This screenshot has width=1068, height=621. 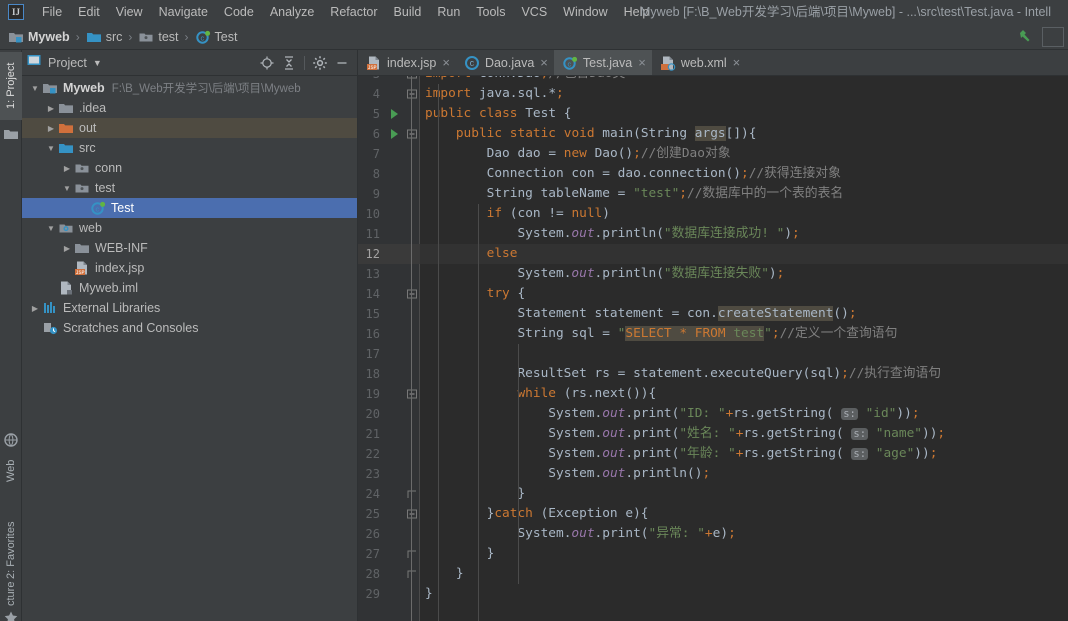 What do you see at coordinates (699, 62) in the screenshot?
I see `editor-tab-web-xml: web.xml ×` at bounding box center [699, 62].